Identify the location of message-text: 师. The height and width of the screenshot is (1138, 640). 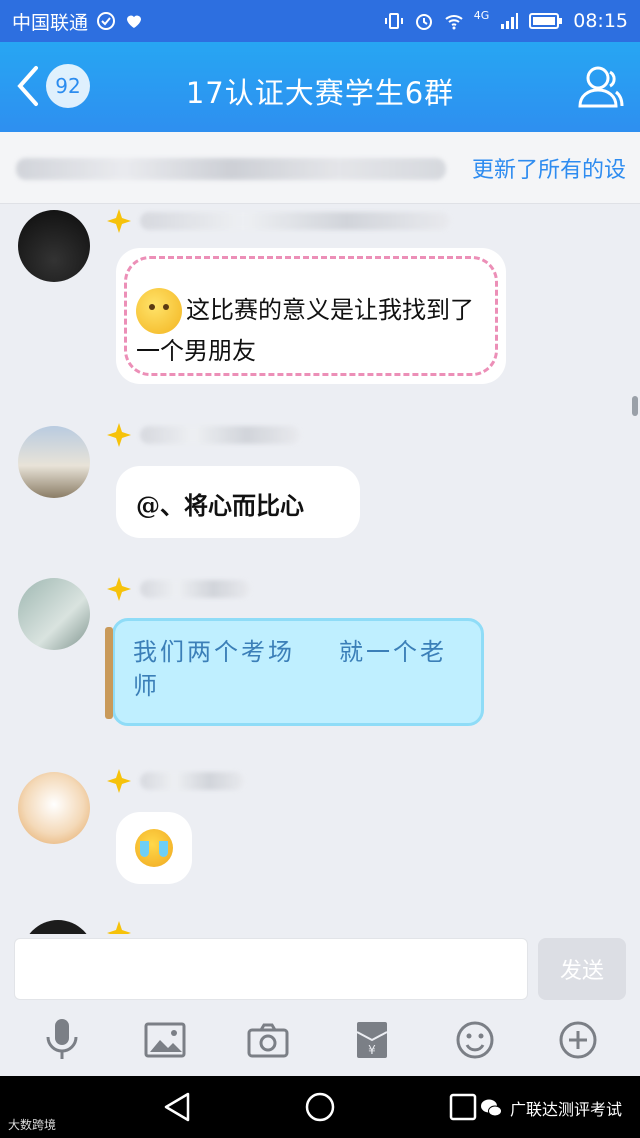
(146, 686).